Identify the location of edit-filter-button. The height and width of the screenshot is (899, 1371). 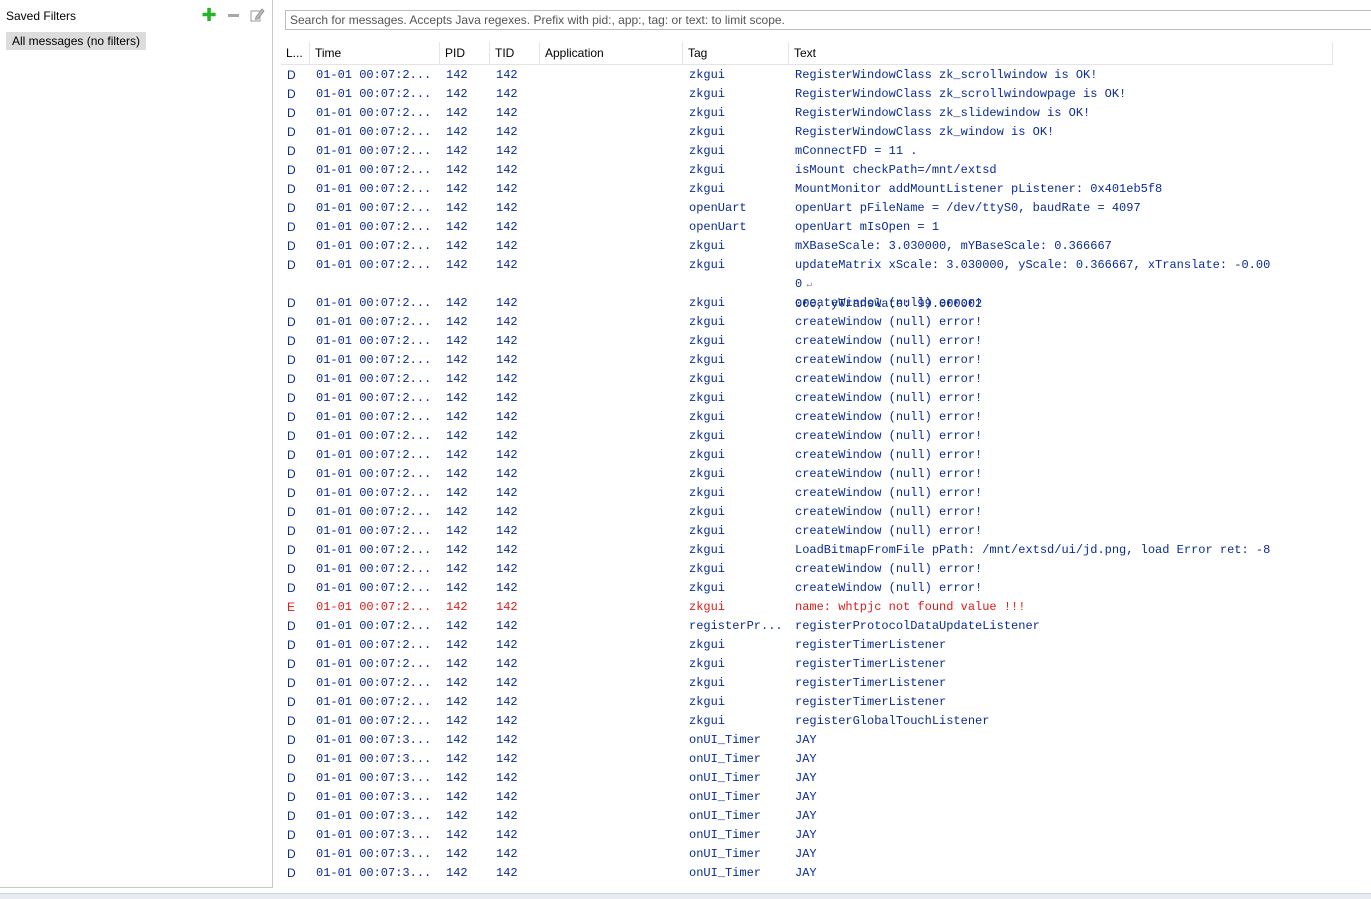
(257, 15).